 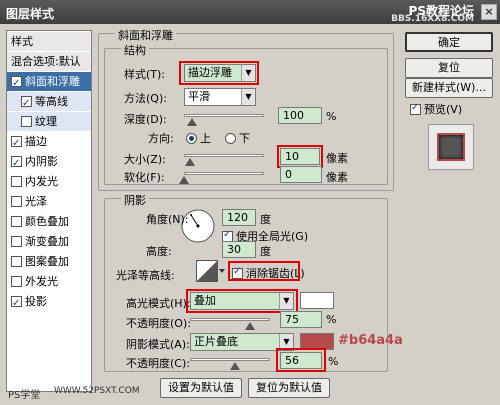 I want to click on style-list-item: 混合选项:默认, so click(x=49, y=61).